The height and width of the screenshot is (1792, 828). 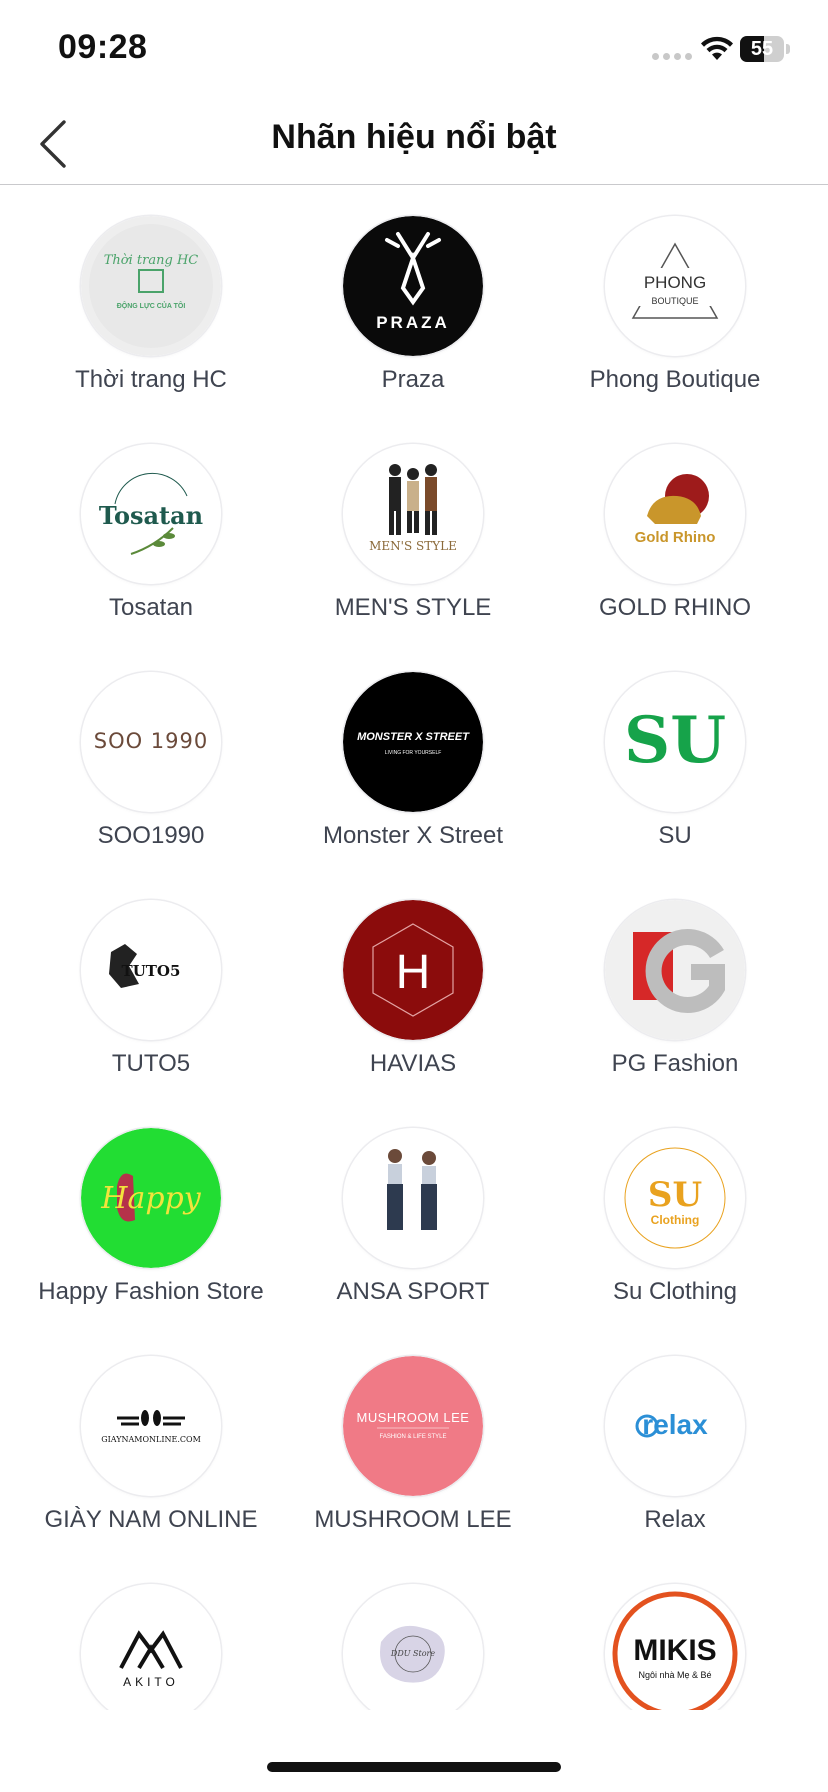 I want to click on brand-name: Happy Fashion Store, so click(x=151, y=1291).